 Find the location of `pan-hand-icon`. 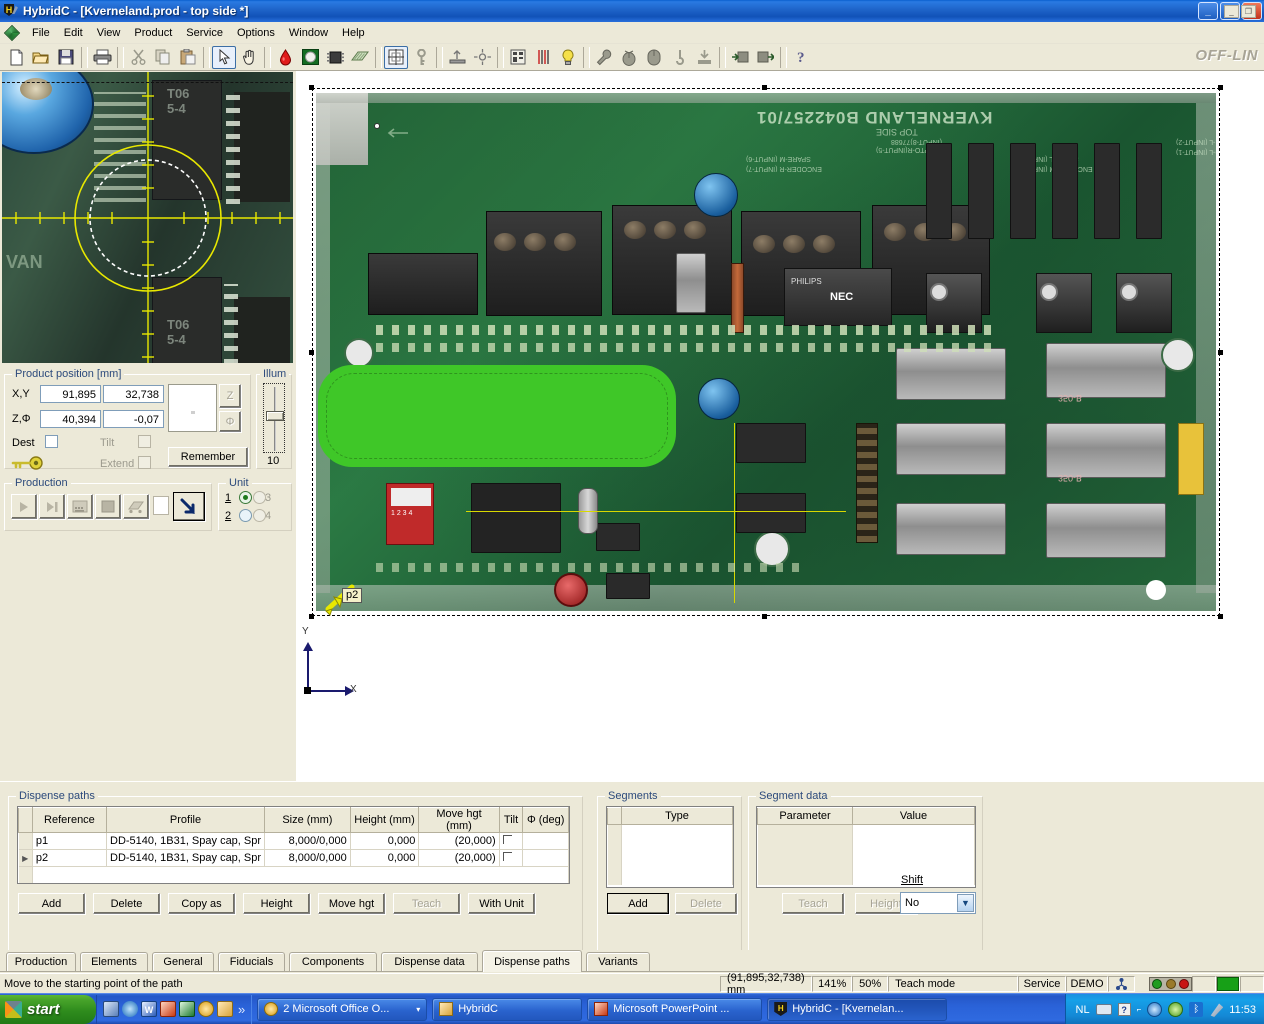

pan-hand-icon is located at coordinates (249, 57).